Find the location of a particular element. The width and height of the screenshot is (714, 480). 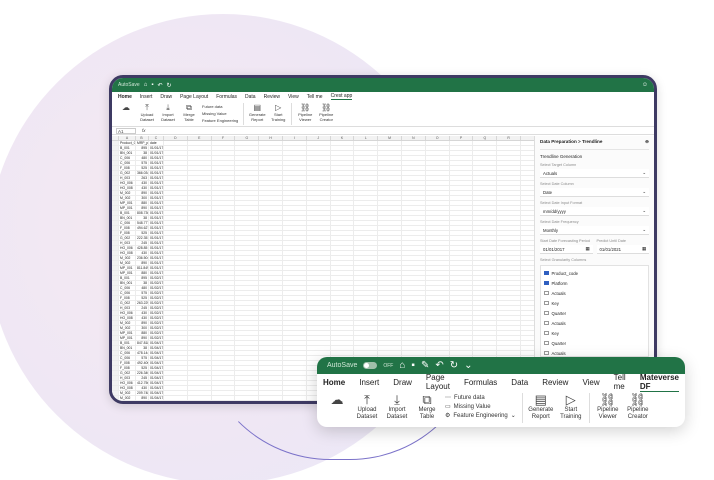

column-header: M is located at coordinates (390, 138).